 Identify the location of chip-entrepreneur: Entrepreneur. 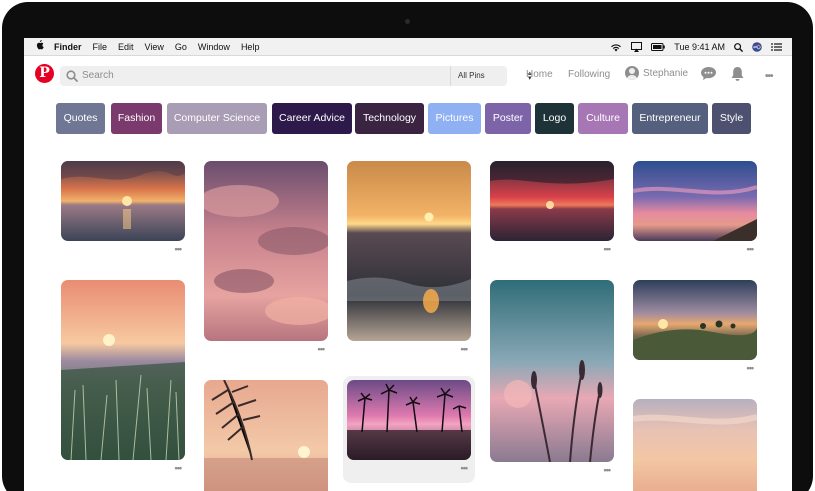
(670, 118).